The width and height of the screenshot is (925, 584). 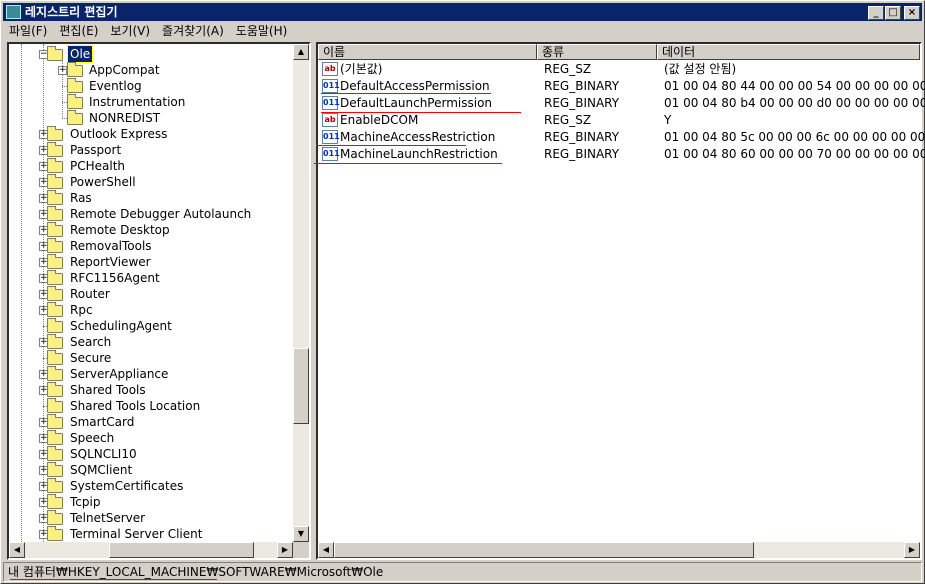 What do you see at coordinates (96, 150) in the screenshot?
I see `tree-item-label: Passport` at bounding box center [96, 150].